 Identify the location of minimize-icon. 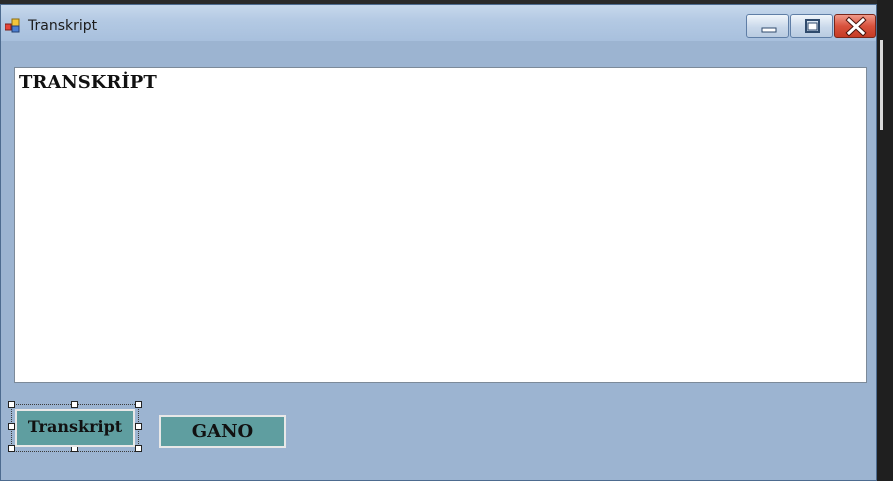
(769, 30).